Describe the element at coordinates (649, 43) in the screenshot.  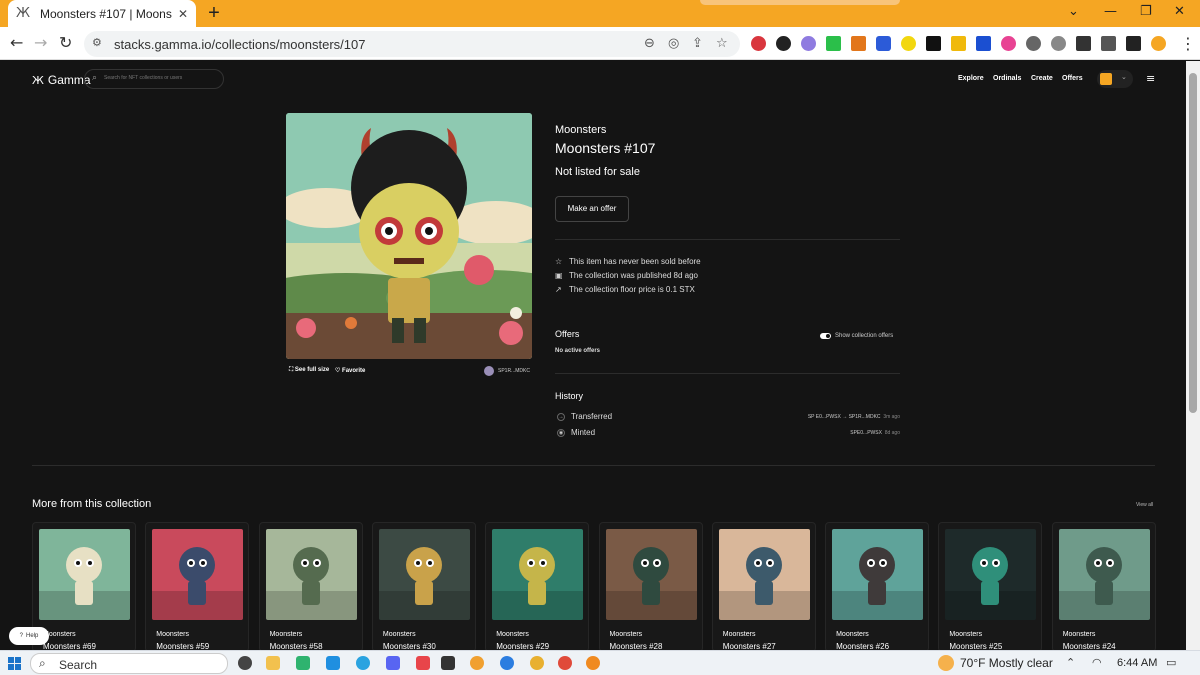
I see `zoom-icon: ⊖` at that location.